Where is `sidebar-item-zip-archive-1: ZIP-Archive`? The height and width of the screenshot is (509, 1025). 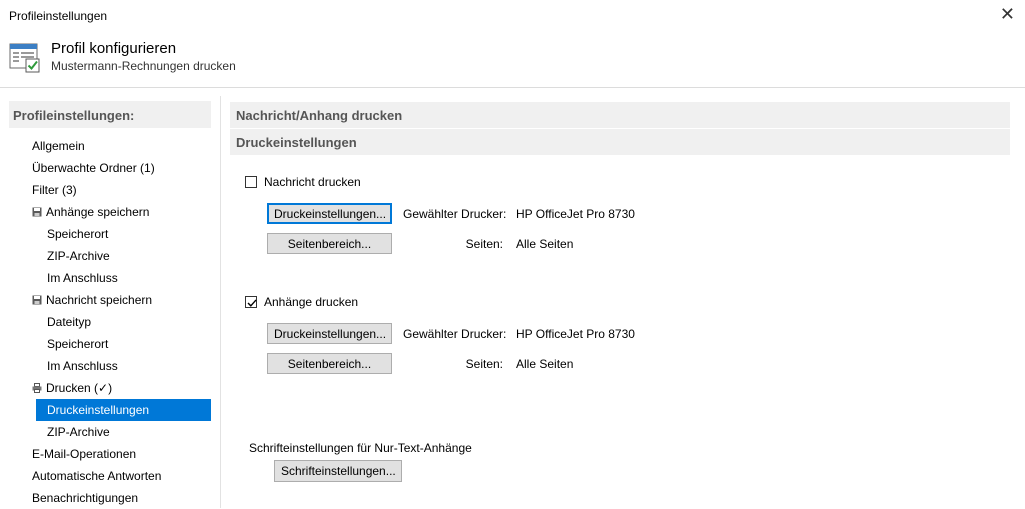 sidebar-item-zip-archive-1: ZIP-Archive is located at coordinates (78, 256).